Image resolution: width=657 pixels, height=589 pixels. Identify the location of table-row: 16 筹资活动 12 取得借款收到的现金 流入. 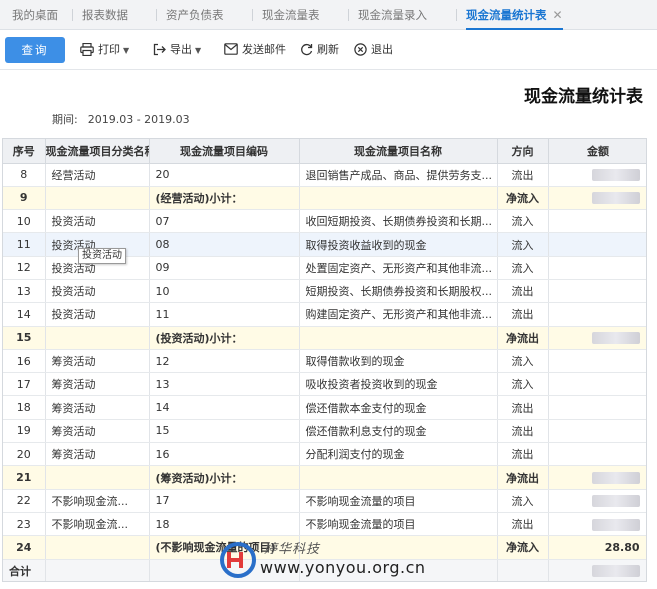
(324, 361).